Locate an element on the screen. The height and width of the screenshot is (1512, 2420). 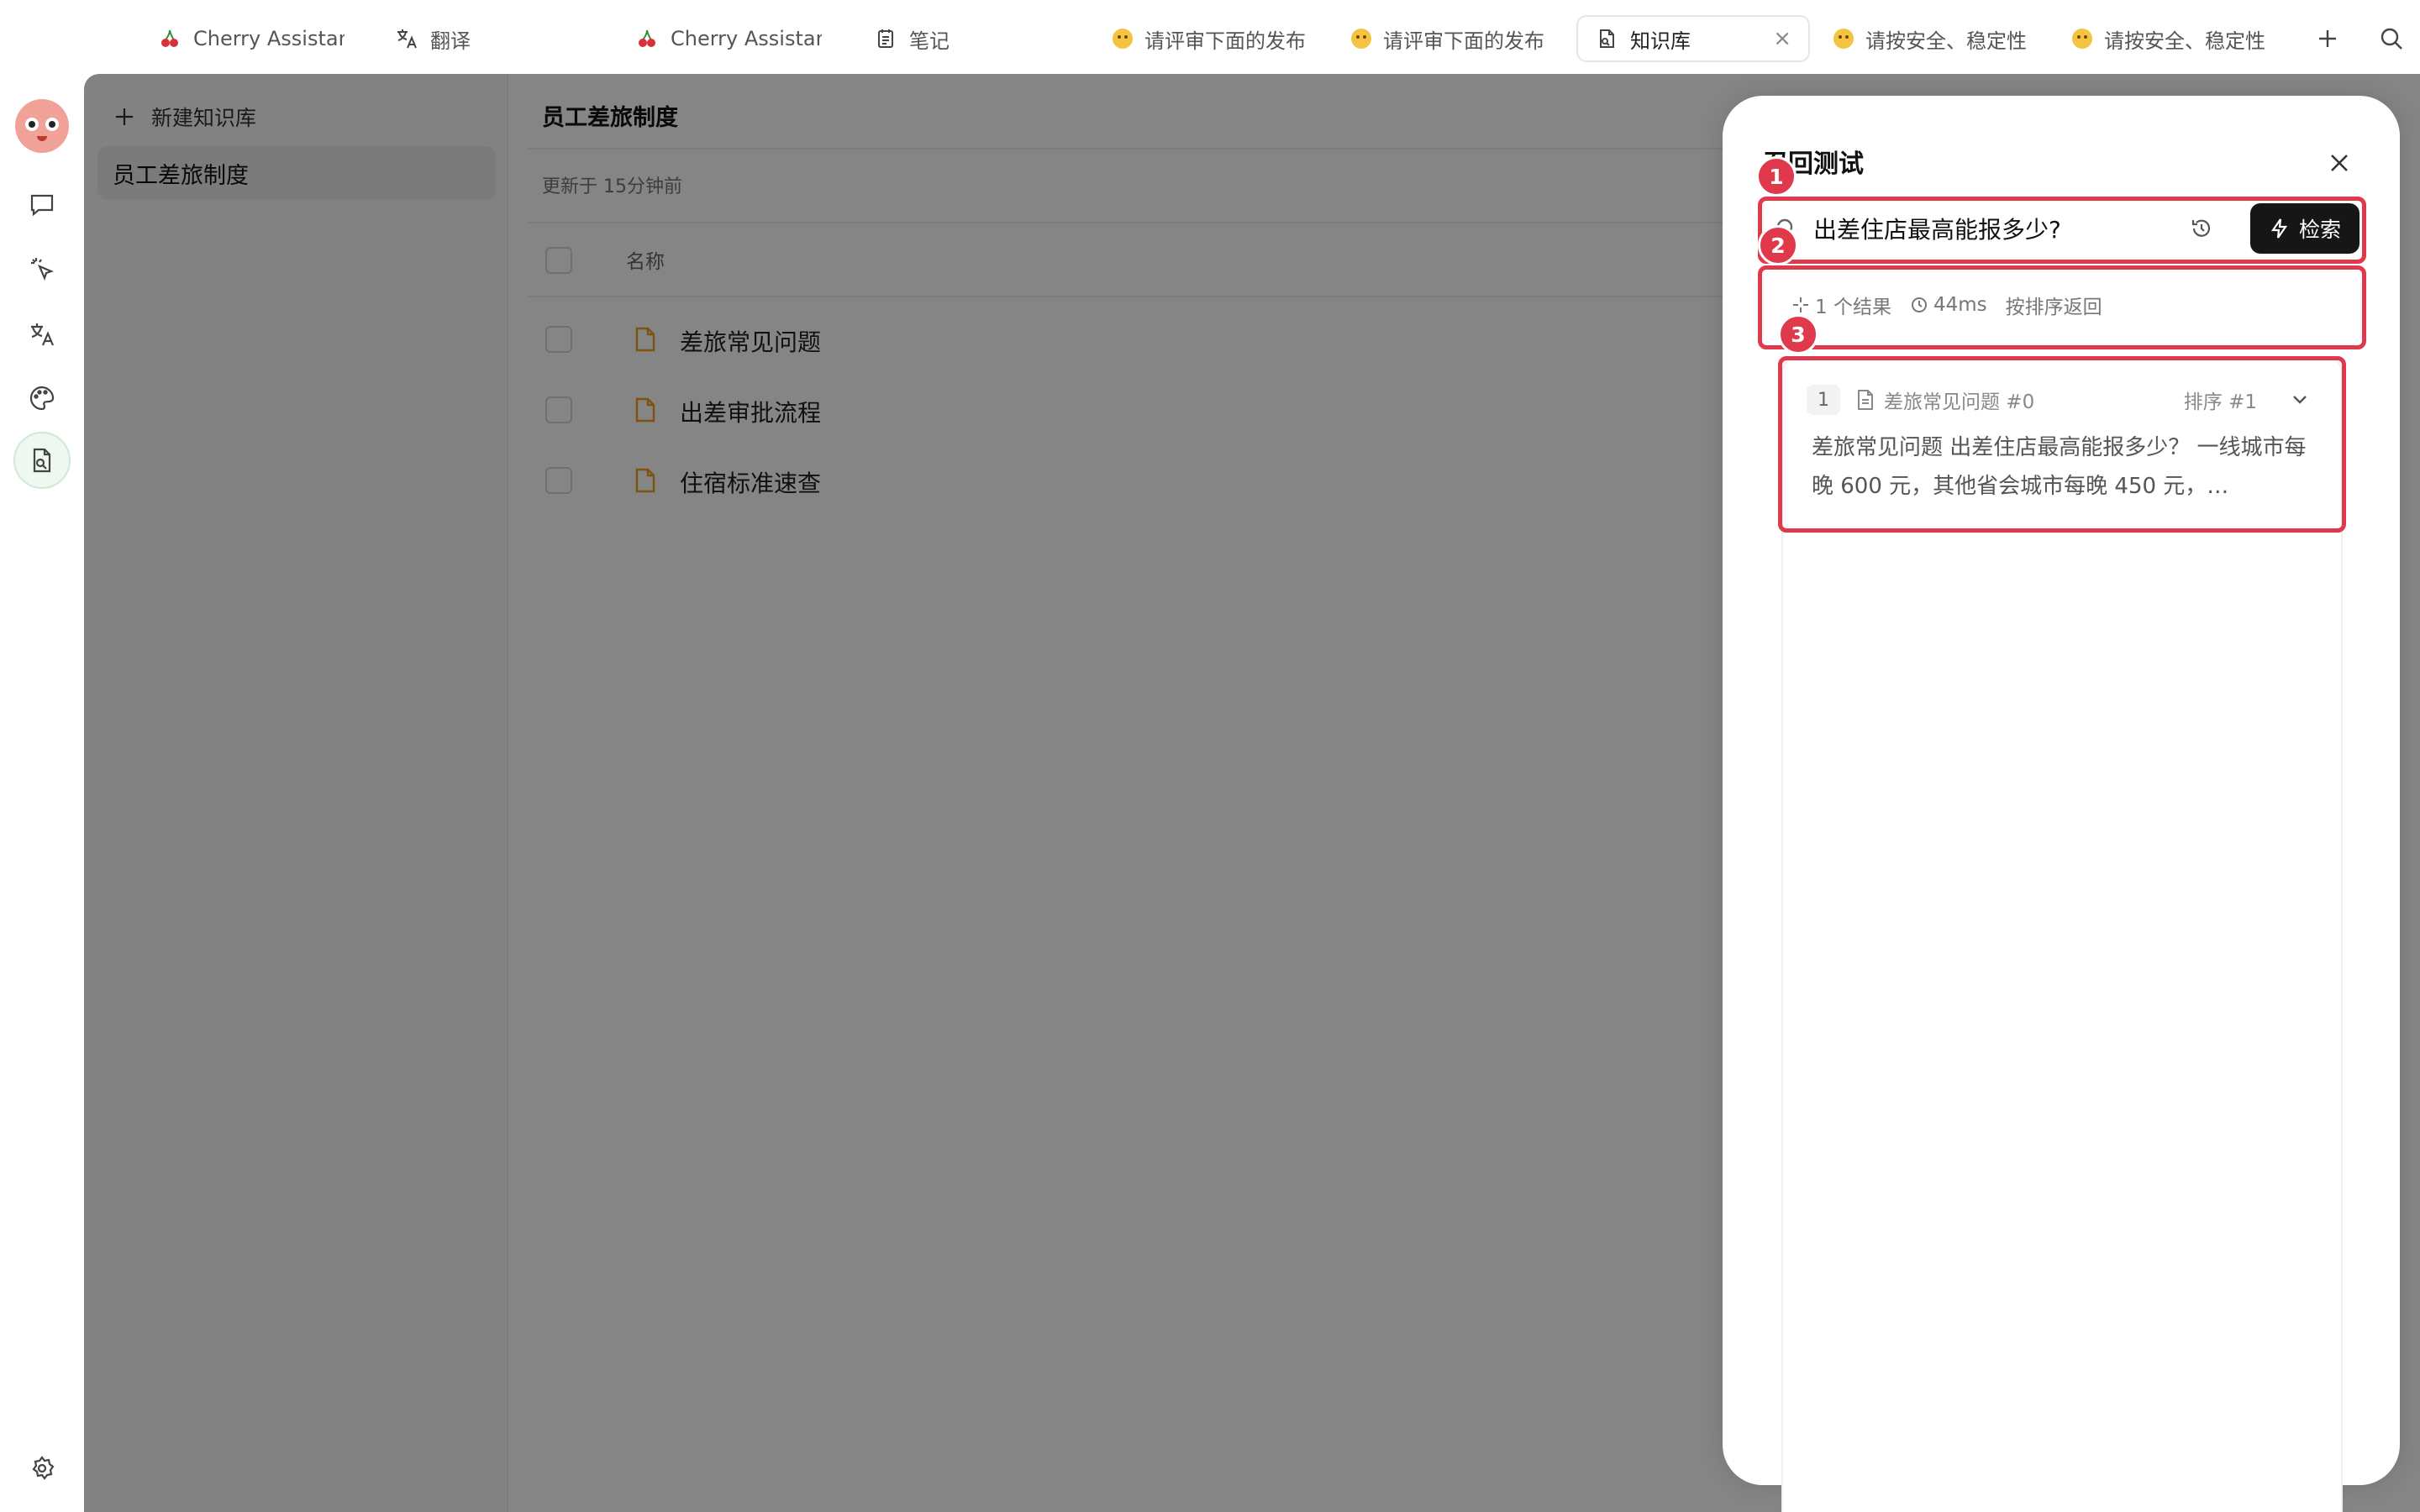
new-knowledge-base-button: 新建知识库 is located at coordinates (185, 117).